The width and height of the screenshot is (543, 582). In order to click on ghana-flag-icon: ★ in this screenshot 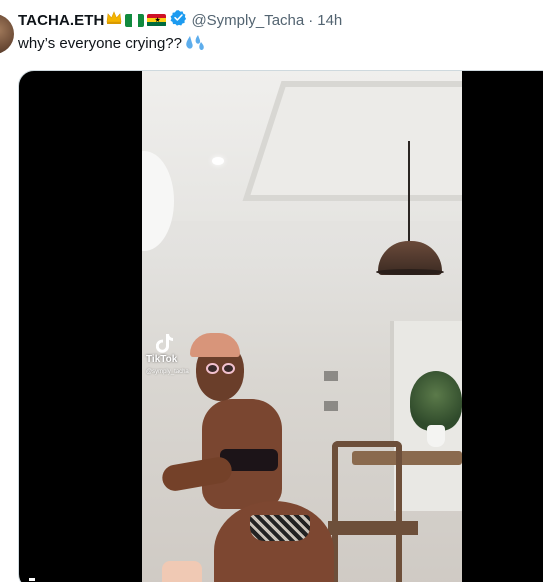, I will do `click(157, 20)`.